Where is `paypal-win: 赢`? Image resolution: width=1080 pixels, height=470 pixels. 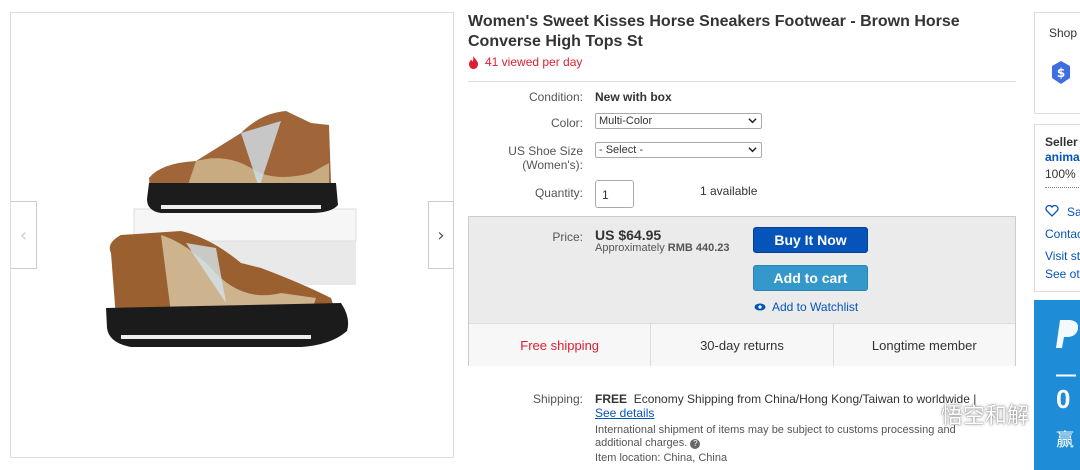 paypal-win: 赢 is located at coordinates (1065, 440).